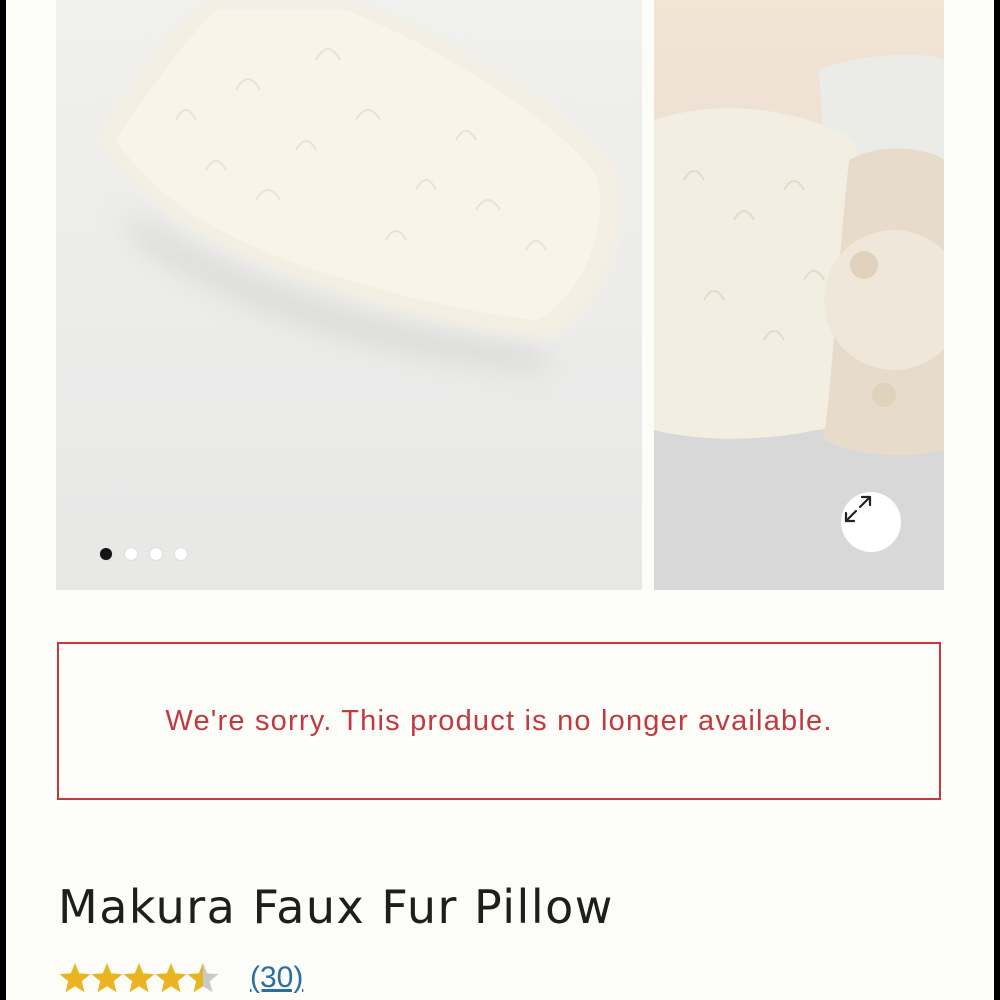 The width and height of the screenshot is (1000, 1000). I want to click on product-rating: (30), so click(180, 978).